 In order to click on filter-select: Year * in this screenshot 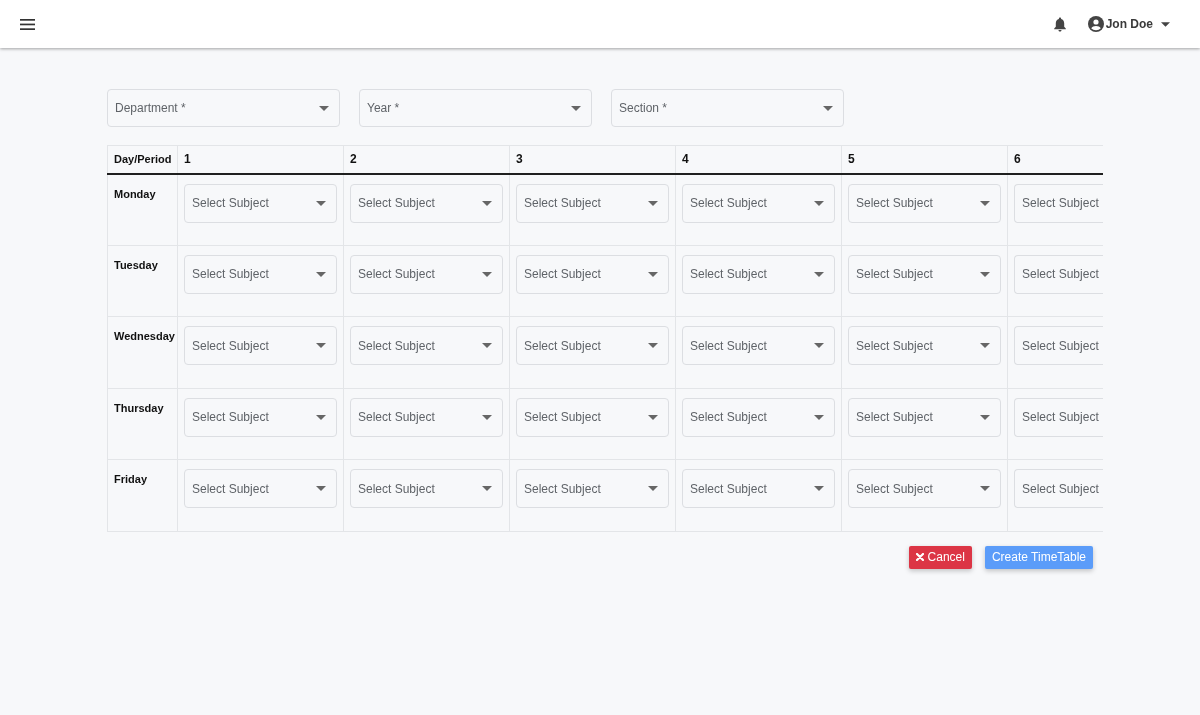, I will do `click(475, 108)`.